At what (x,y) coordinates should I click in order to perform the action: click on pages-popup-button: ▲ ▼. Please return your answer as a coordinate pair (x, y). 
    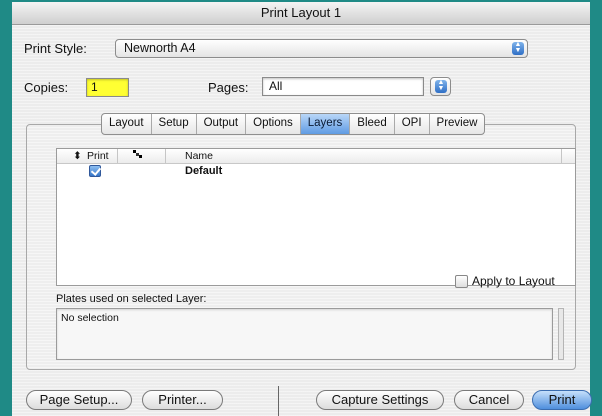
    Looking at the image, I should click on (440, 86).